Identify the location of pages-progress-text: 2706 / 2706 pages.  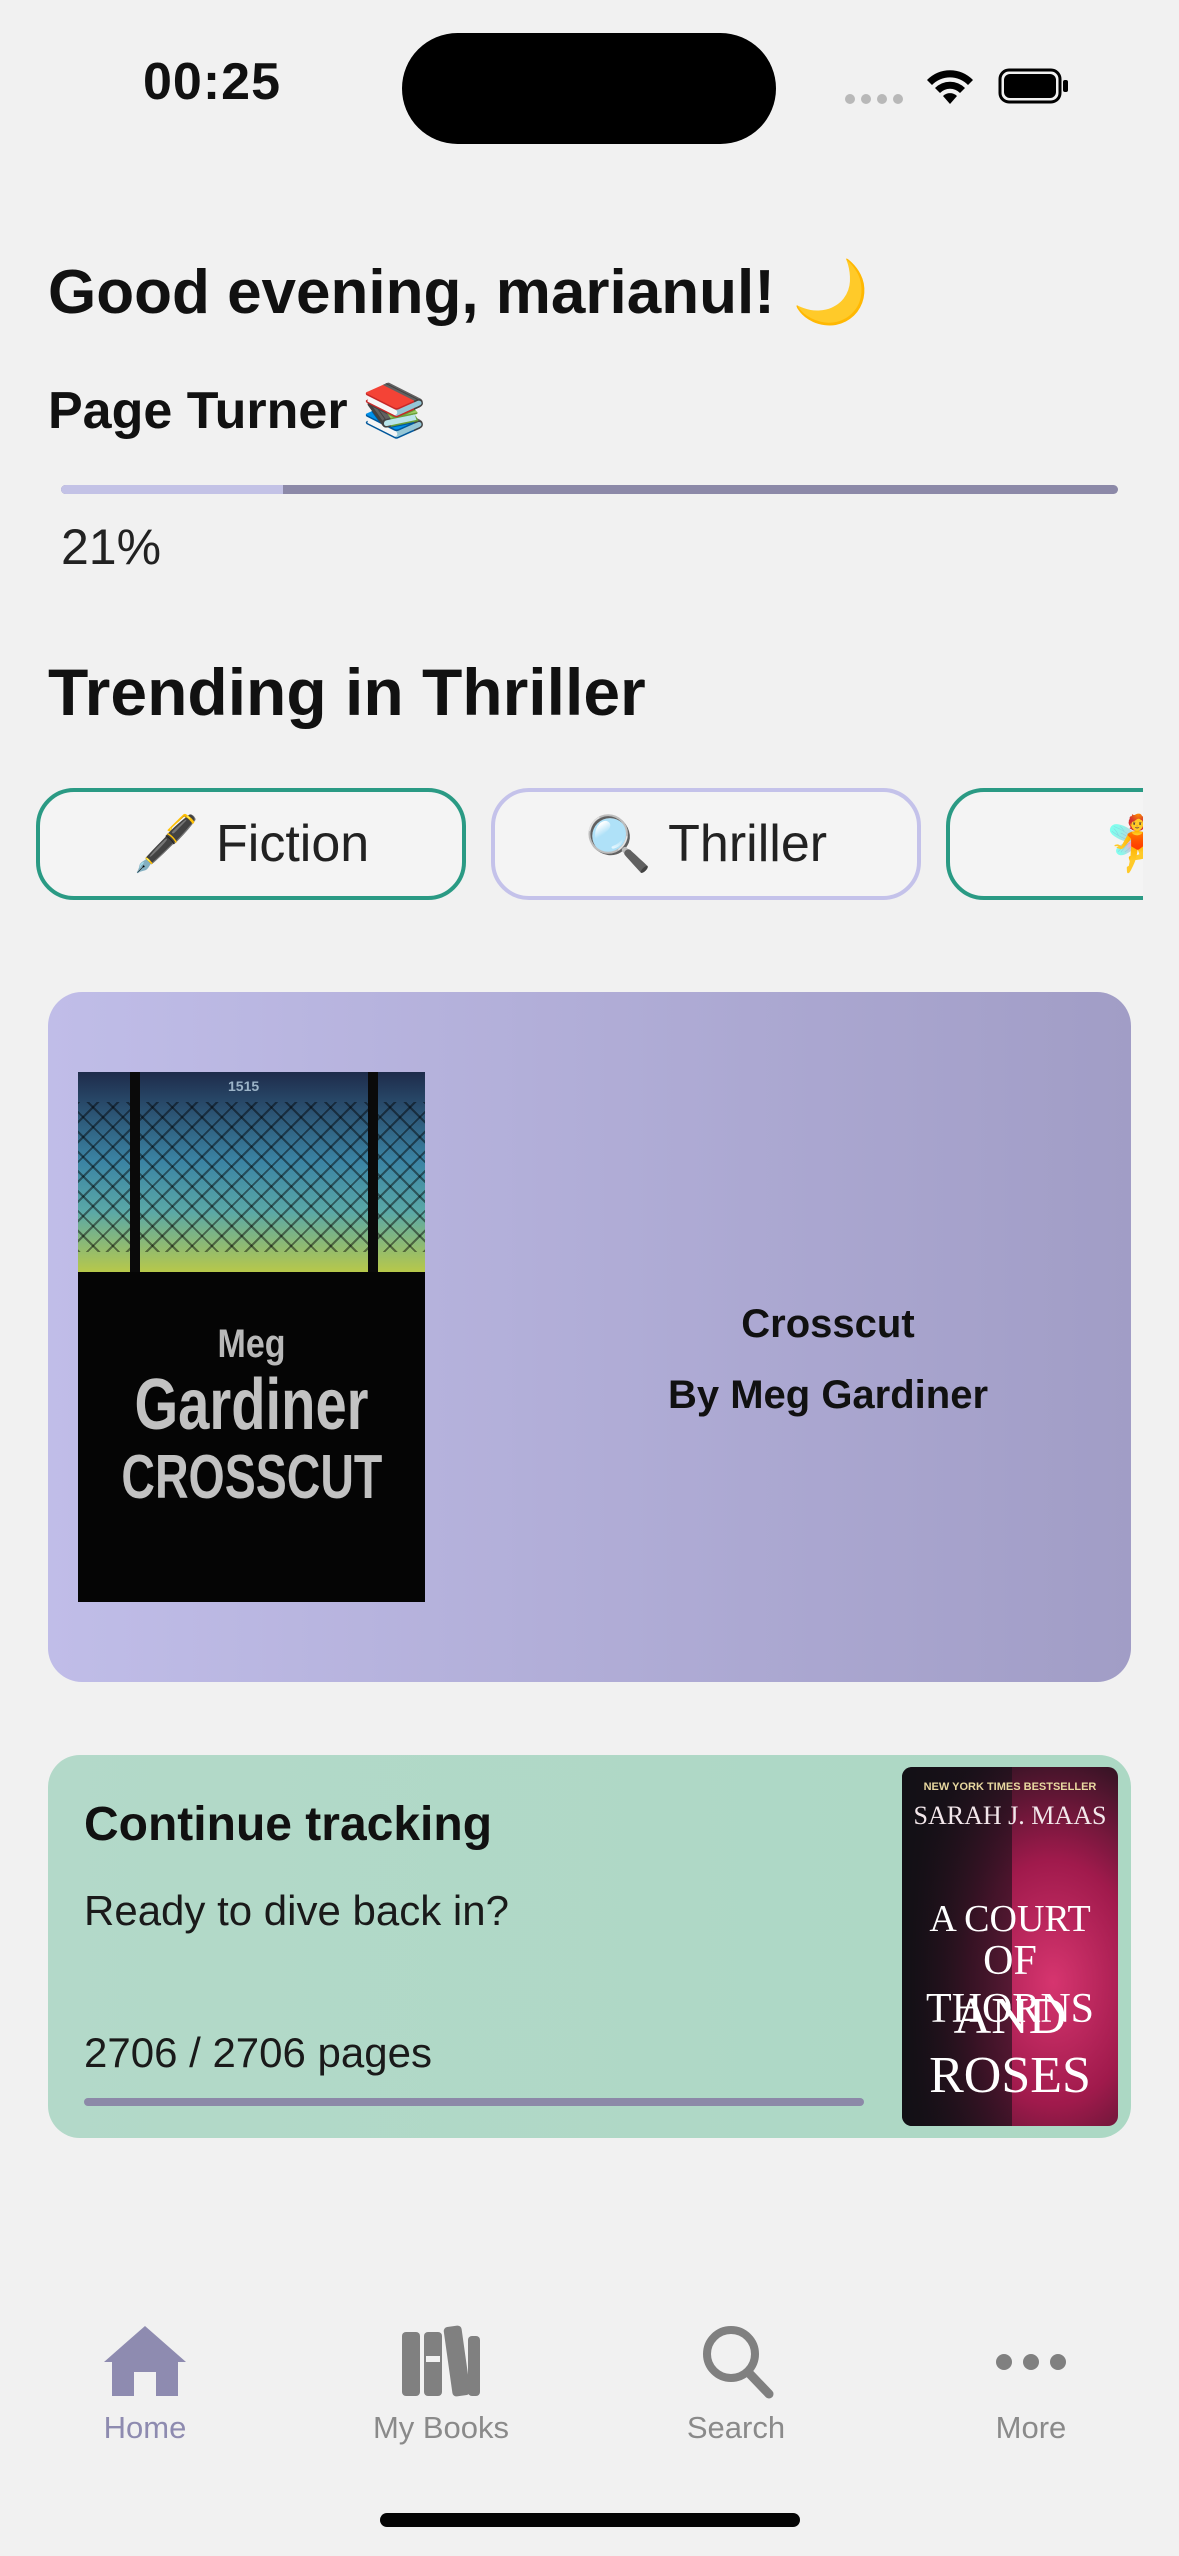
(258, 2052).